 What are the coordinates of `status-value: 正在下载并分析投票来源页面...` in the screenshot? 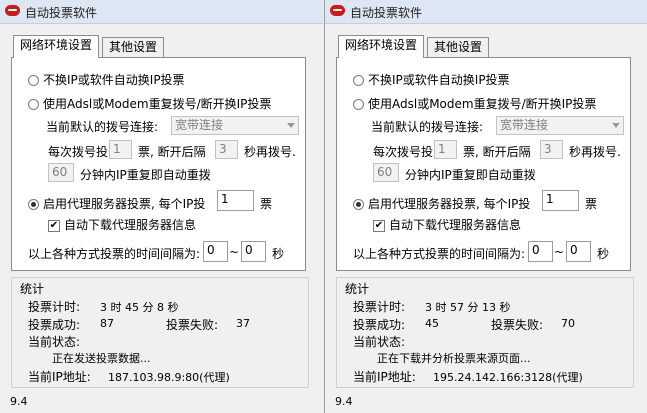 It's located at (454, 358).